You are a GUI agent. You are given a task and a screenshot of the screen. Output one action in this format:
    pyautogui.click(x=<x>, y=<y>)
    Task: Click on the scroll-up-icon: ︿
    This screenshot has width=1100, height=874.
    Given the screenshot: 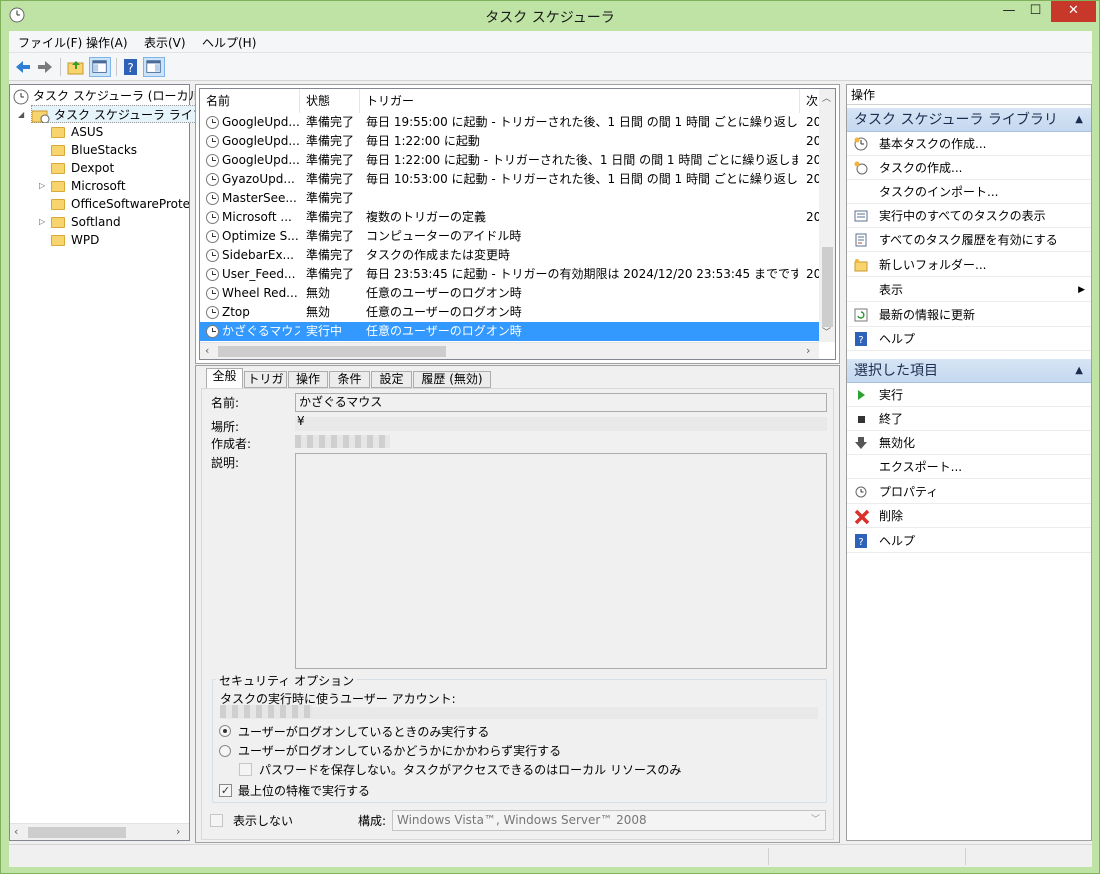 What is the action you would take?
    pyautogui.click(x=826, y=97)
    